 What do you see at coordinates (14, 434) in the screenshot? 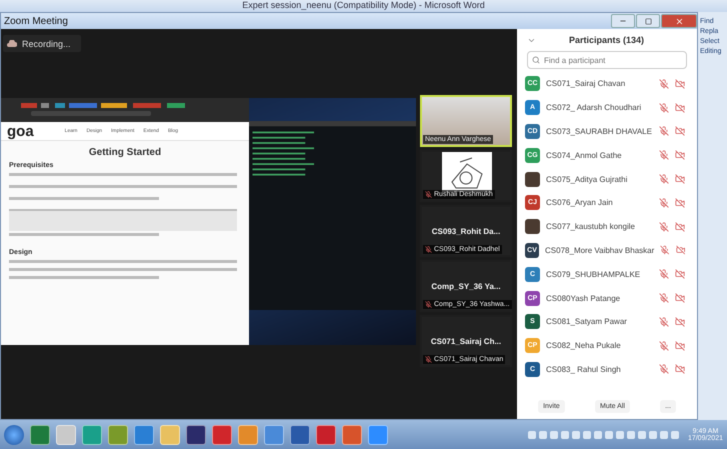
I see `start-button` at bounding box center [14, 434].